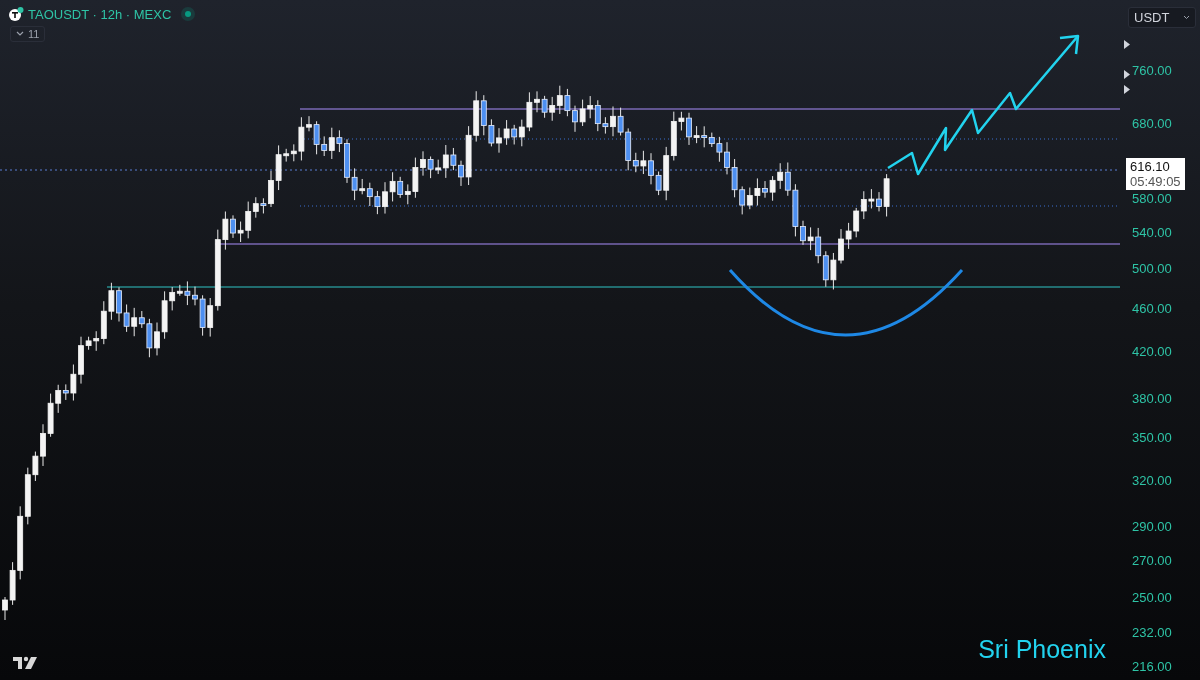 This screenshot has width=1200, height=680. I want to click on price-label: 320.00, so click(1152, 480).